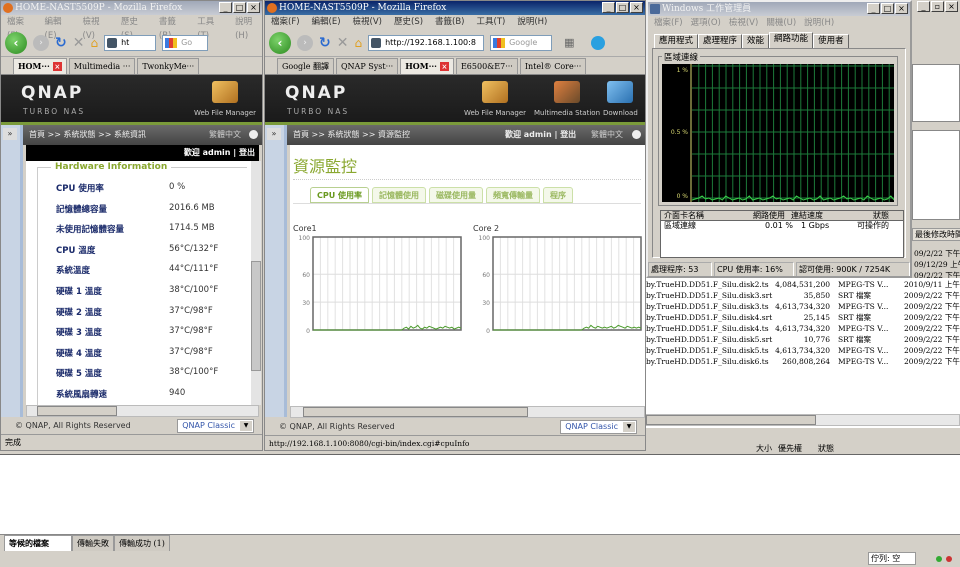  Describe the element at coordinates (399, 195) in the screenshot. I see `tab-memory-usage: 記憶體使用` at that location.